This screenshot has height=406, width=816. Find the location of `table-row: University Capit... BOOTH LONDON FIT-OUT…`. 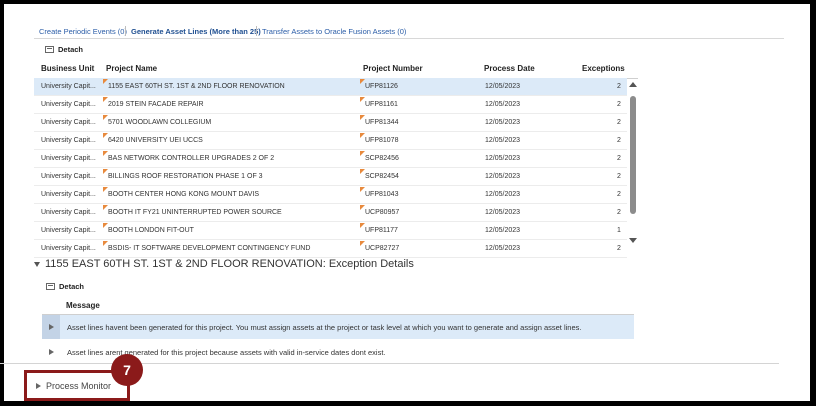

table-row: University Capit... BOOTH LONDON FIT-OUT… is located at coordinates (330, 231).